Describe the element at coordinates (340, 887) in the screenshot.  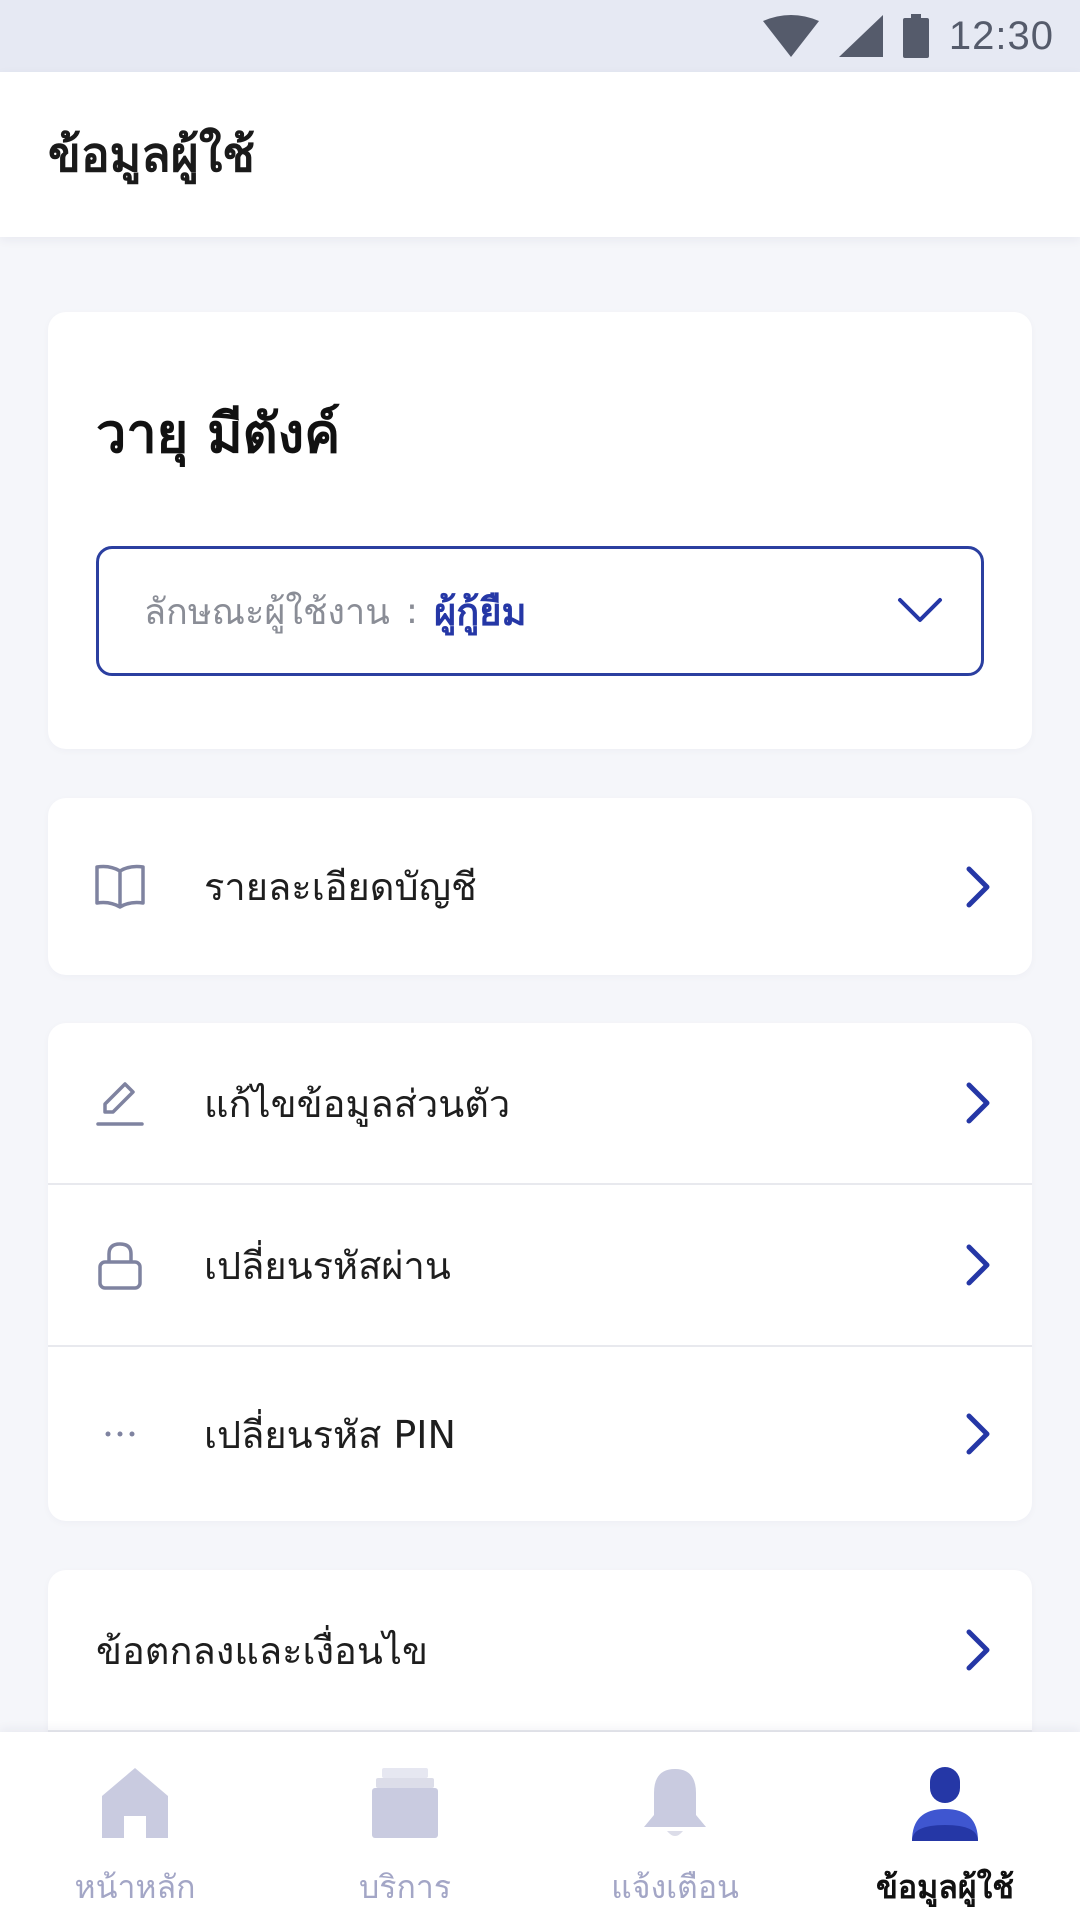
I see `menu-label: รายละเอียดบัญชี` at that location.